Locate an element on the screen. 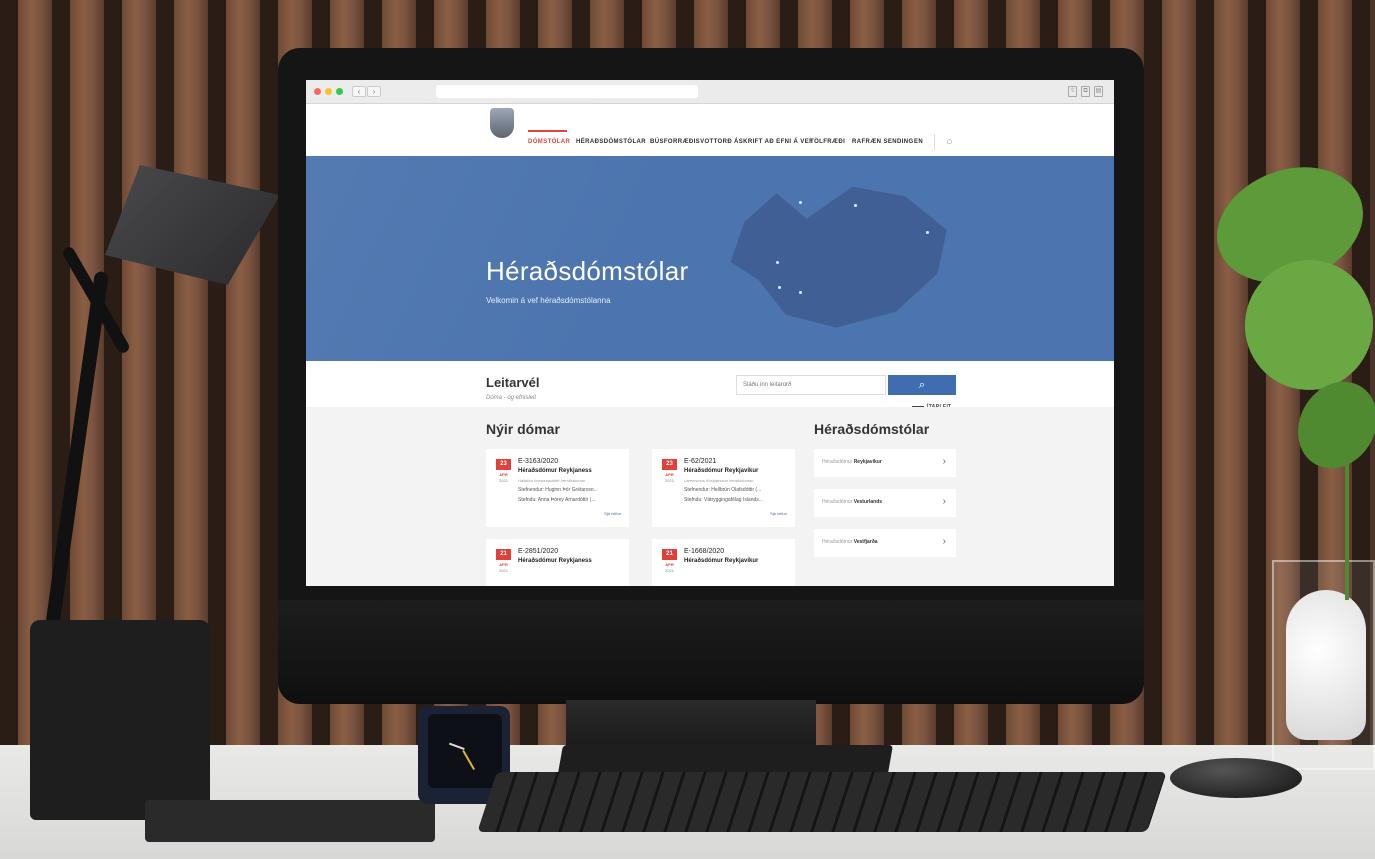  search-icon: ⌕ is located at coordinates (922, 385).